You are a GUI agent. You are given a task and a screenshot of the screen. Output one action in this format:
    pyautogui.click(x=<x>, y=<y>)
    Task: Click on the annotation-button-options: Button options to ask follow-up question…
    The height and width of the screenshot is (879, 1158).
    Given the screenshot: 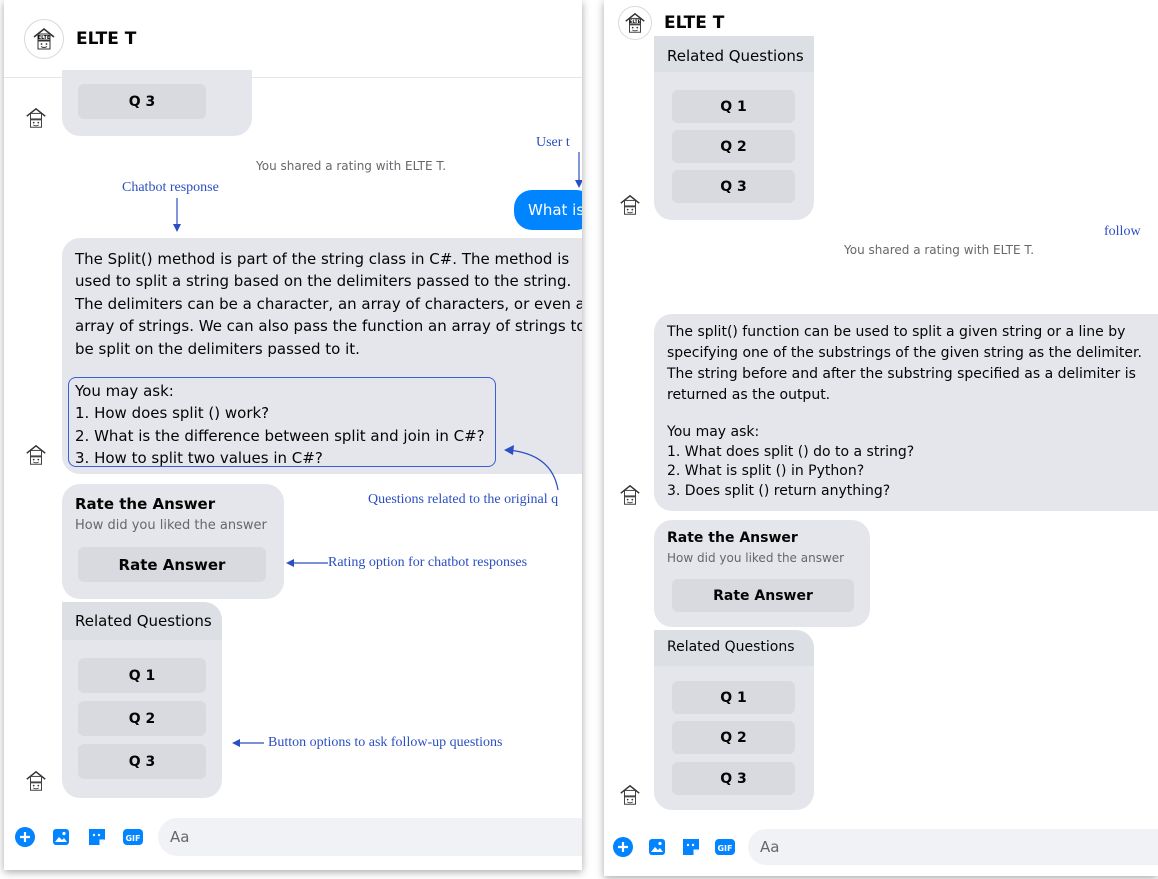 What is the action you would take?
    pyautogui.click(x=385, y=742)
    